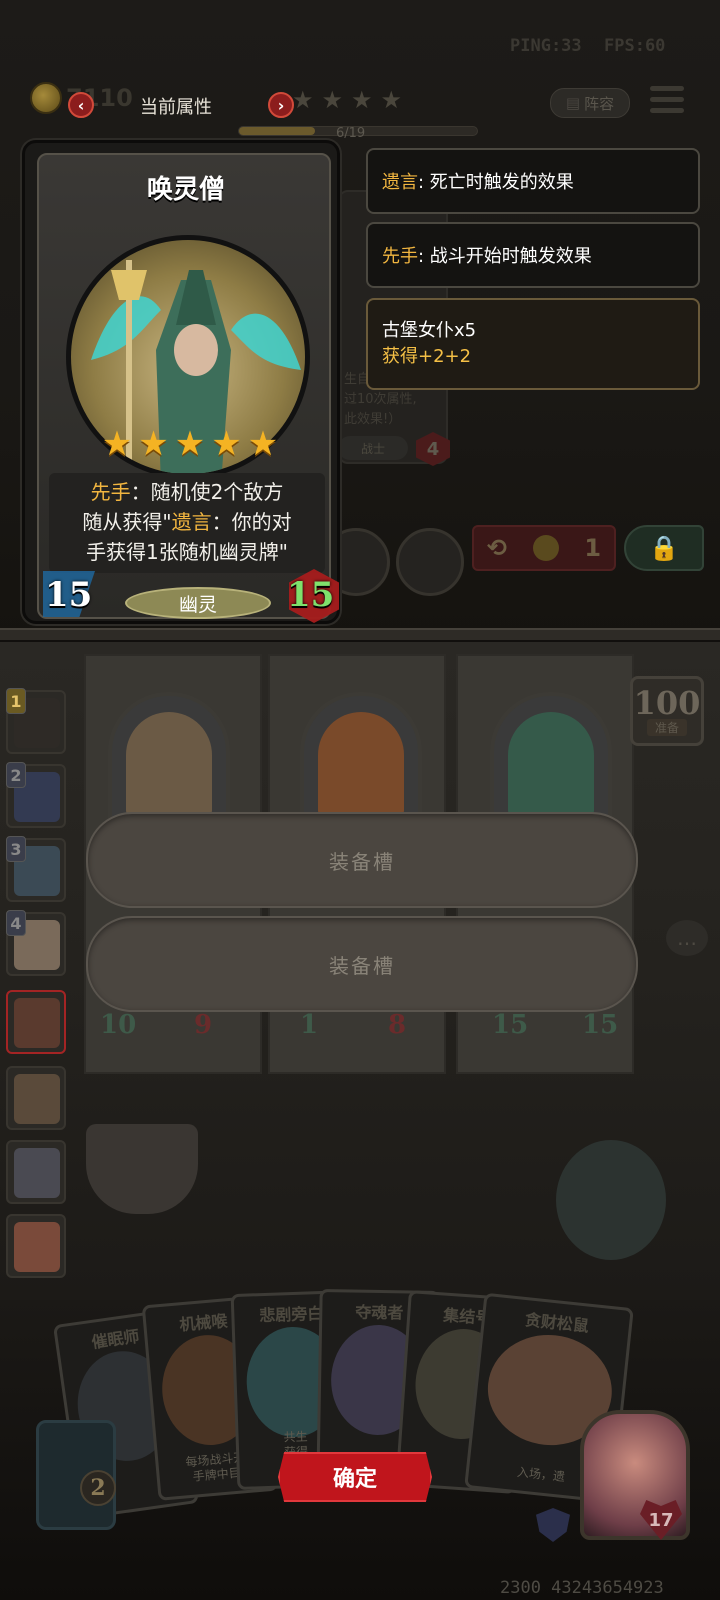 The width and height of the screenshot is (720, 1600). Describe the element at coordinates (36, 721) in the screenshot. I see `player-rank-item: 1` at that location.